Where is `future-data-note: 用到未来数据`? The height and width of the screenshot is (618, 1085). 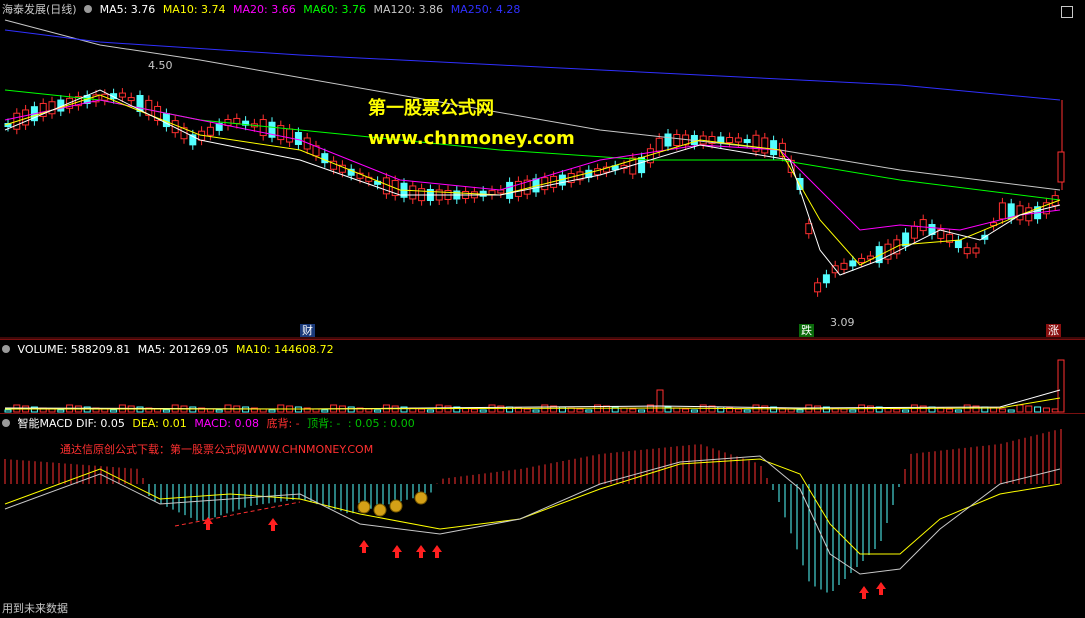
future-data-note: 用到未来数据 is located at coordinates (35, 608).